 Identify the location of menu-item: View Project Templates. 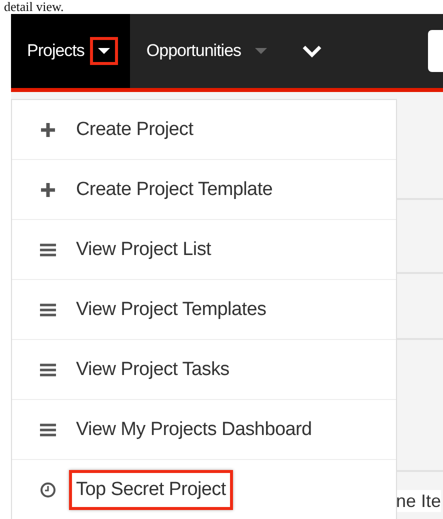
(204, 310).